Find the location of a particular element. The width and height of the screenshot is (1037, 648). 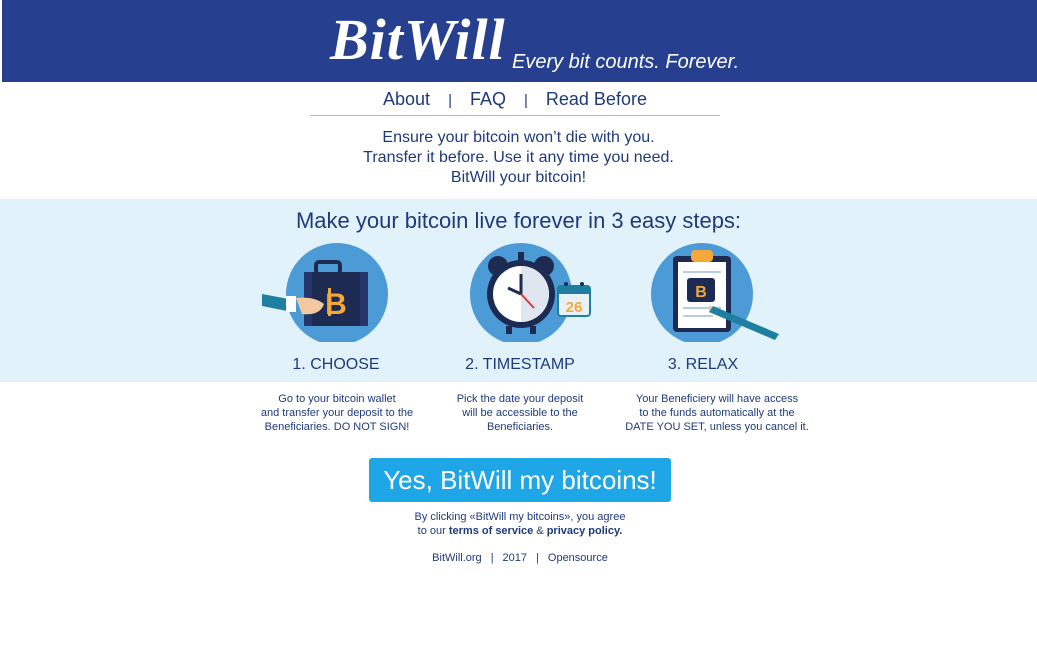

agreement-prefix: to our is located at coordinates (433, 531).